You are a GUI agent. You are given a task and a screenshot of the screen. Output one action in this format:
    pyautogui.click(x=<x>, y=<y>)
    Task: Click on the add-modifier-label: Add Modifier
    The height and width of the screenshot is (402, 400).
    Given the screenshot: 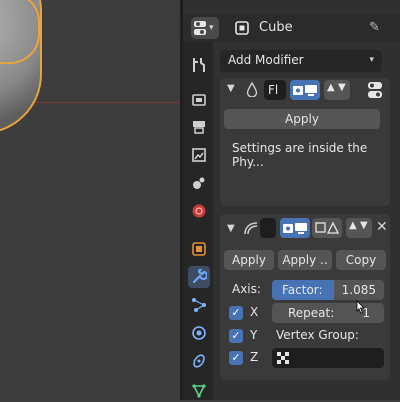 What is the action you would take?
    pyautogui.click(x=266, y=60)
    